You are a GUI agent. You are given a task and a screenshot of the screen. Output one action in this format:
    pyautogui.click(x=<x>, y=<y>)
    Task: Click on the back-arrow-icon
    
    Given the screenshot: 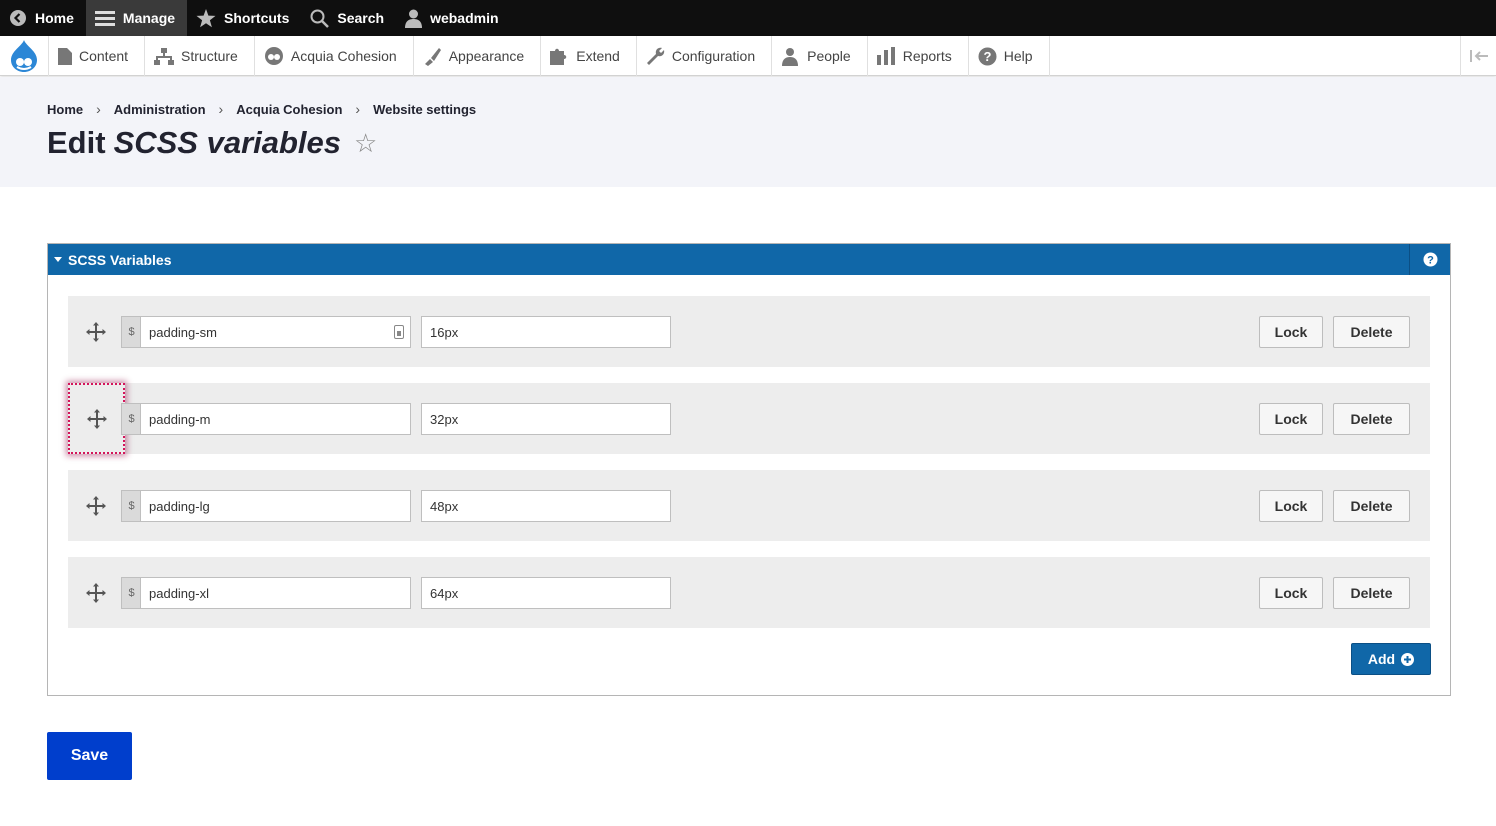 What is the action you would take?
    pyautogui.click(x=18, y=18)
    